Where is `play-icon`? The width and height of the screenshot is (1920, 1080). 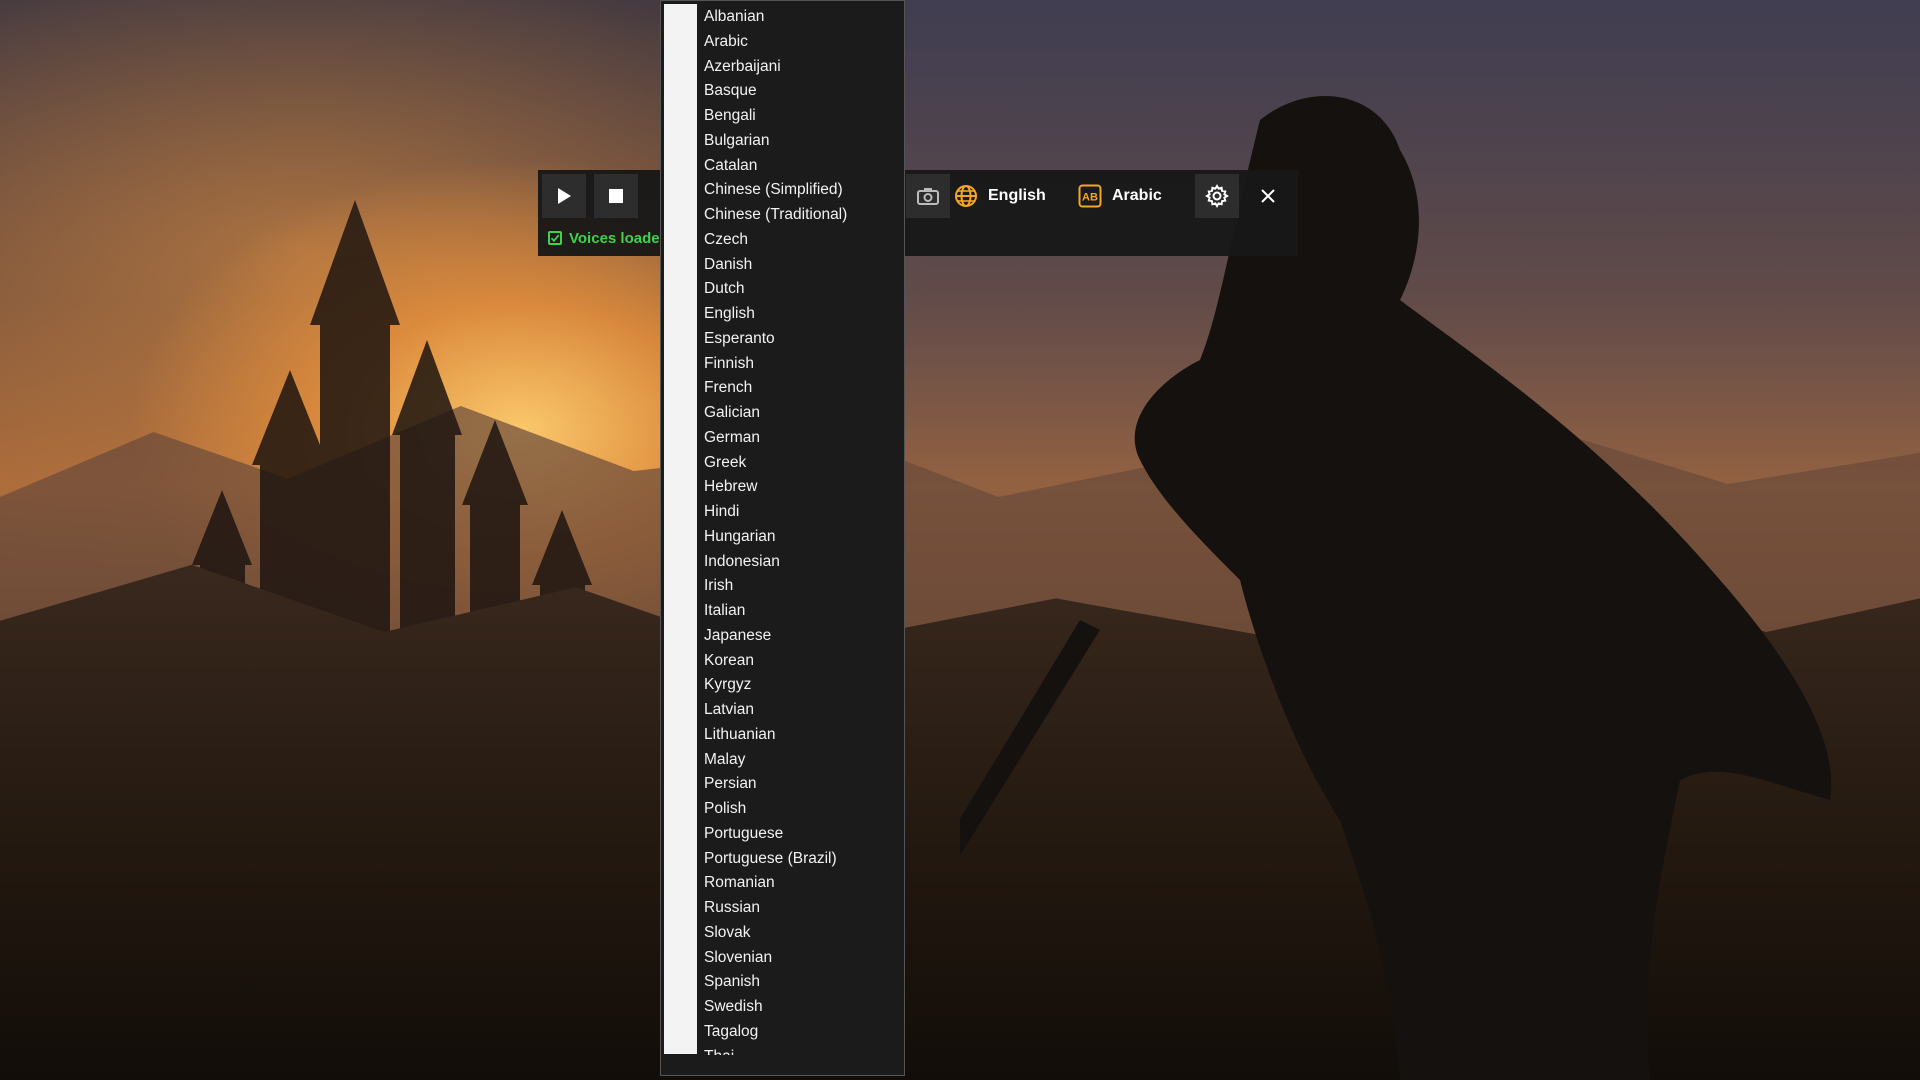 play-icon is located at coordinates (564, 196).